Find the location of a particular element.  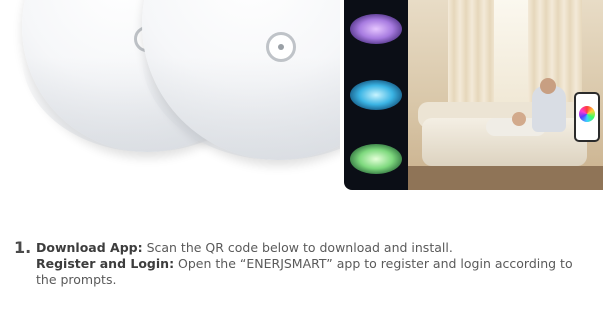

green-light-variant is located at coordinates (376, 159).